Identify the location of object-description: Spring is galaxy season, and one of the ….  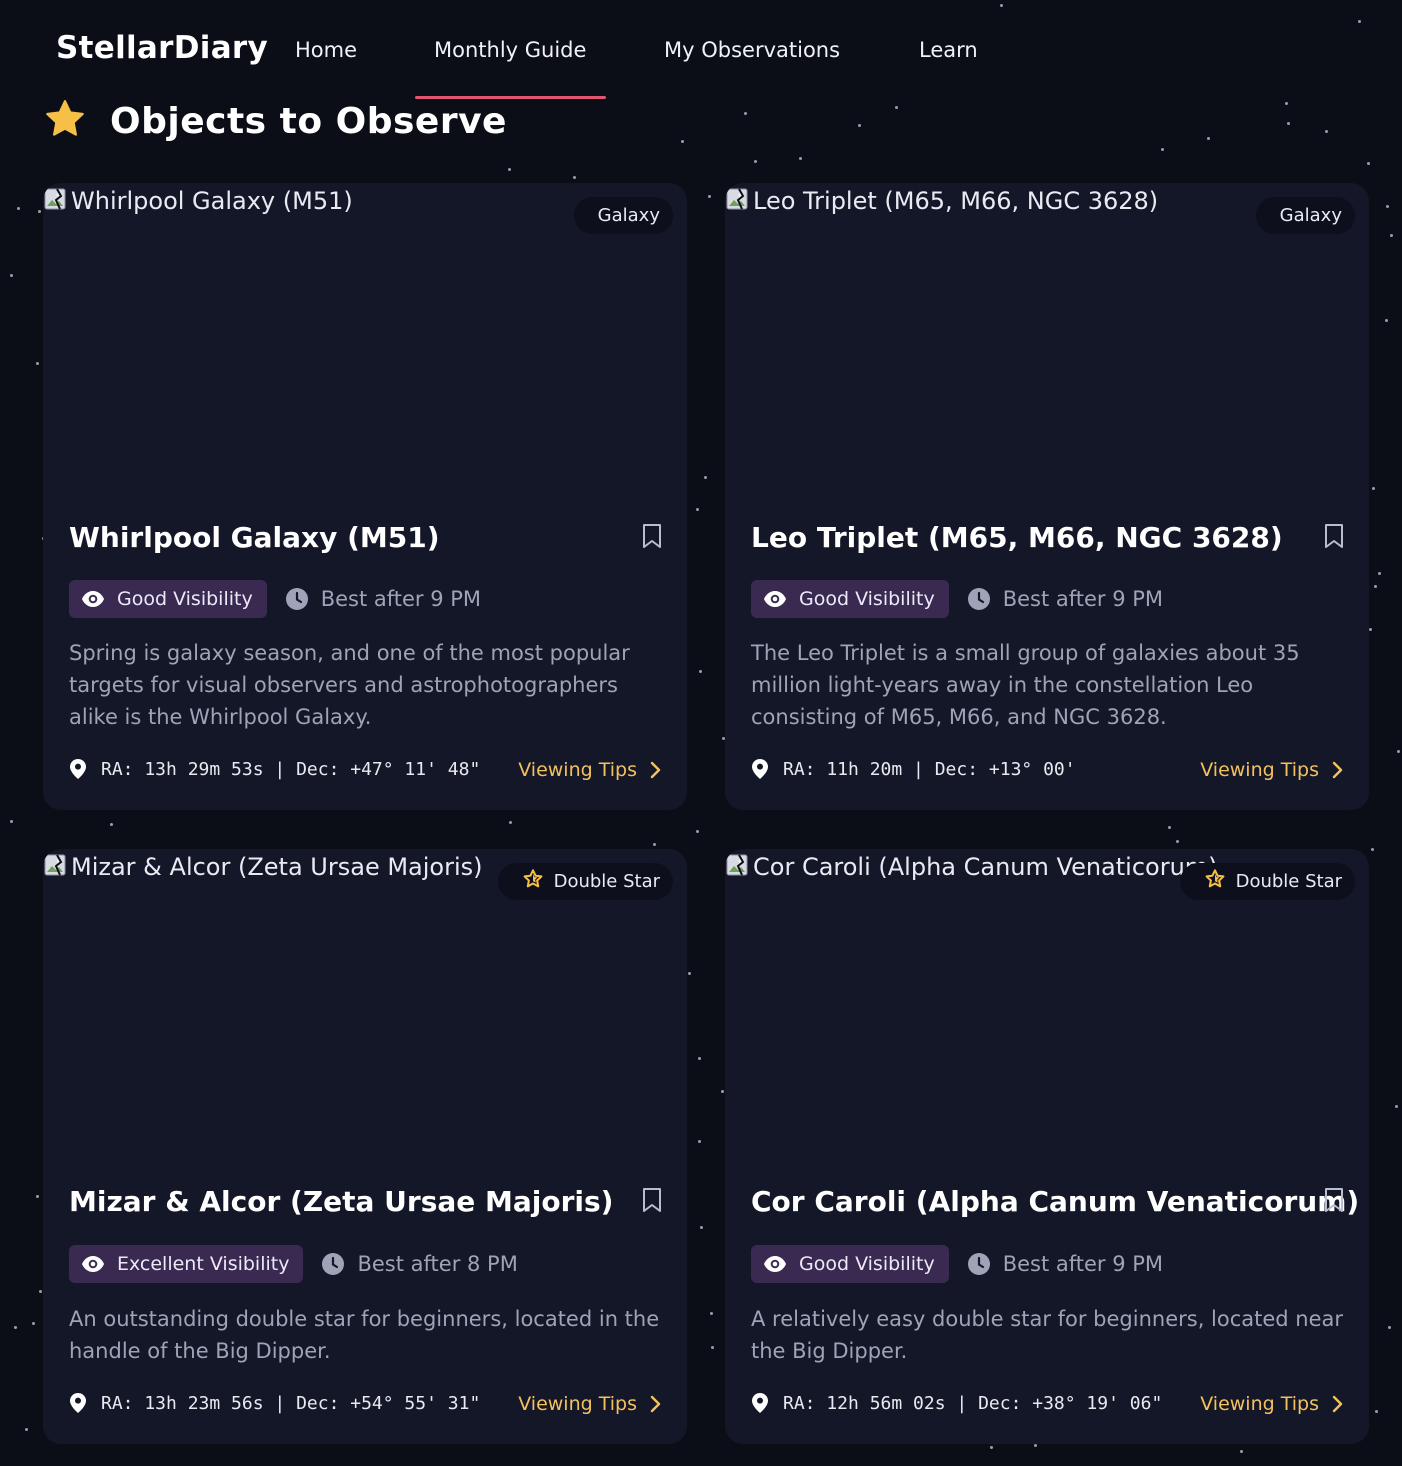
(349, 685).